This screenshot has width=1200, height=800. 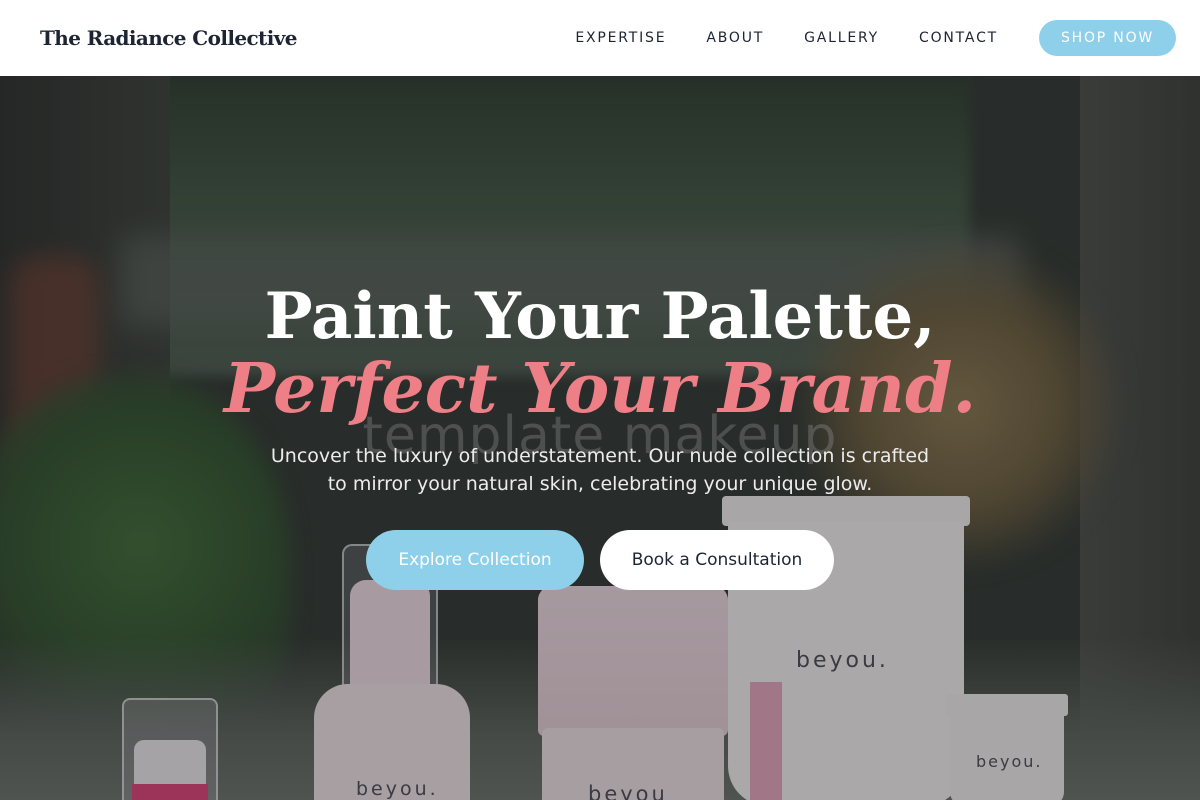 I want to click on nav-link-gallery: GALLERY, so click(x=841, y=38).